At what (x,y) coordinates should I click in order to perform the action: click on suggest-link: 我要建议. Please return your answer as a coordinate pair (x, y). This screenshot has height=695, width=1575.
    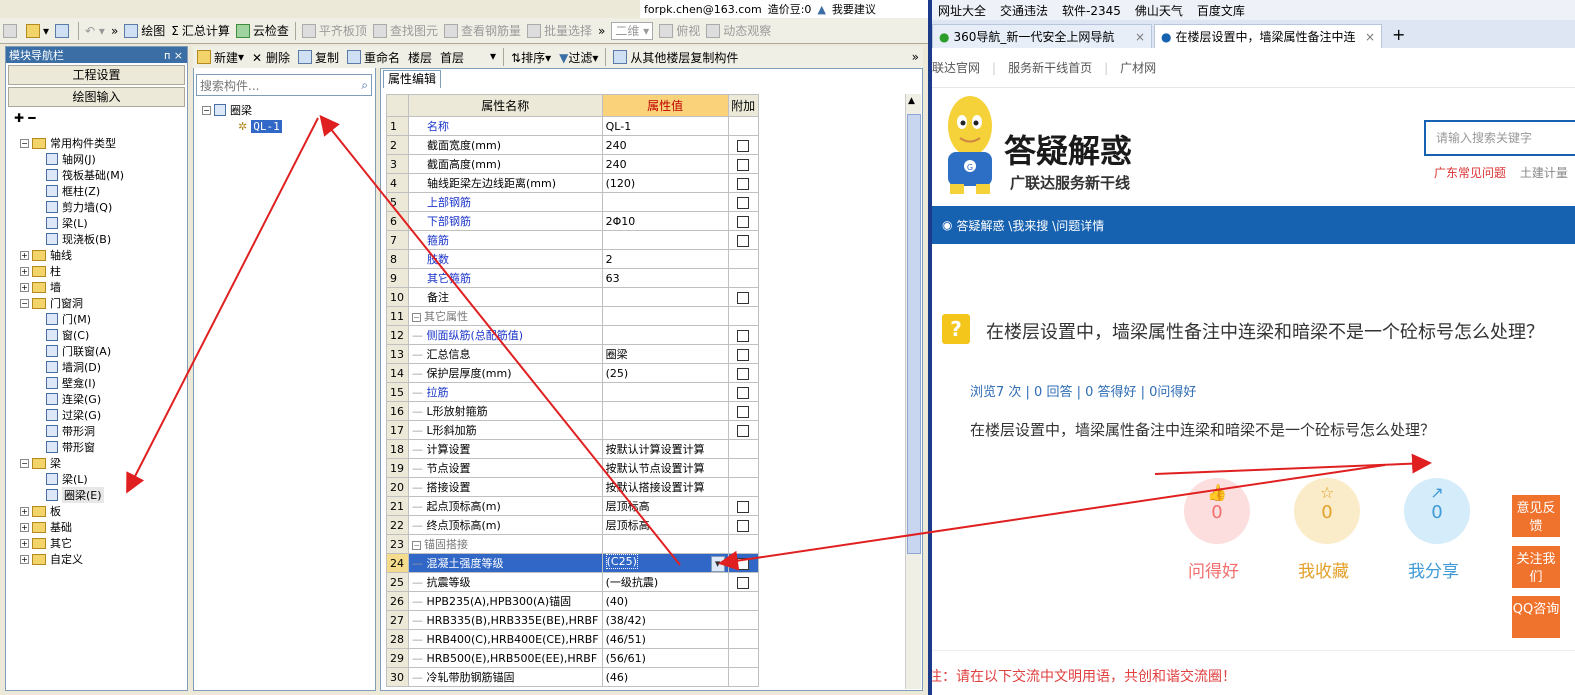
    Looking at the image, I should click on (854, 9).